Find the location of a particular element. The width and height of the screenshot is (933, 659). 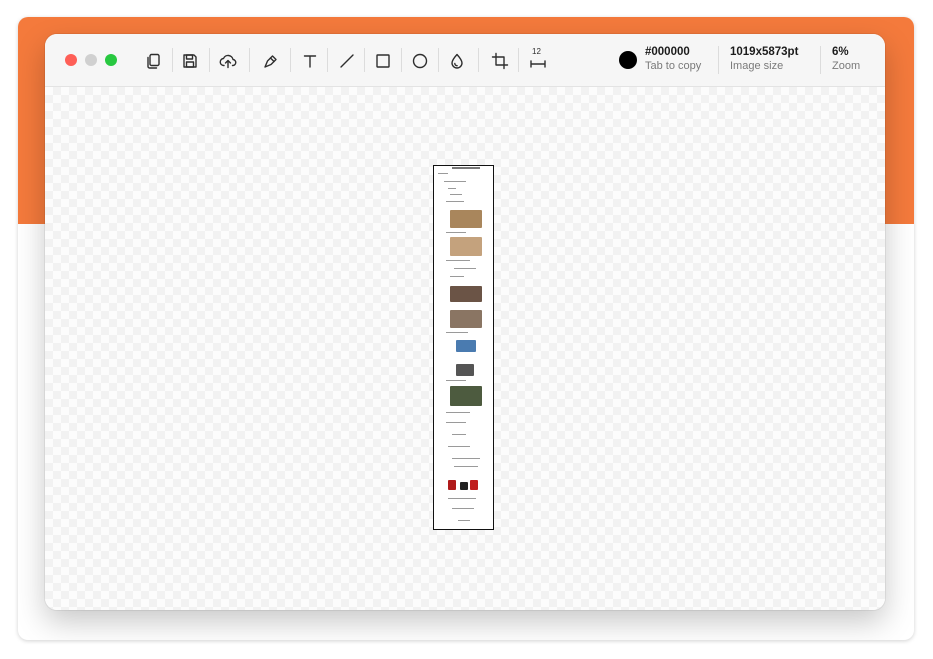

color-caption: Tab to copy is located at coordinates (673, 66).